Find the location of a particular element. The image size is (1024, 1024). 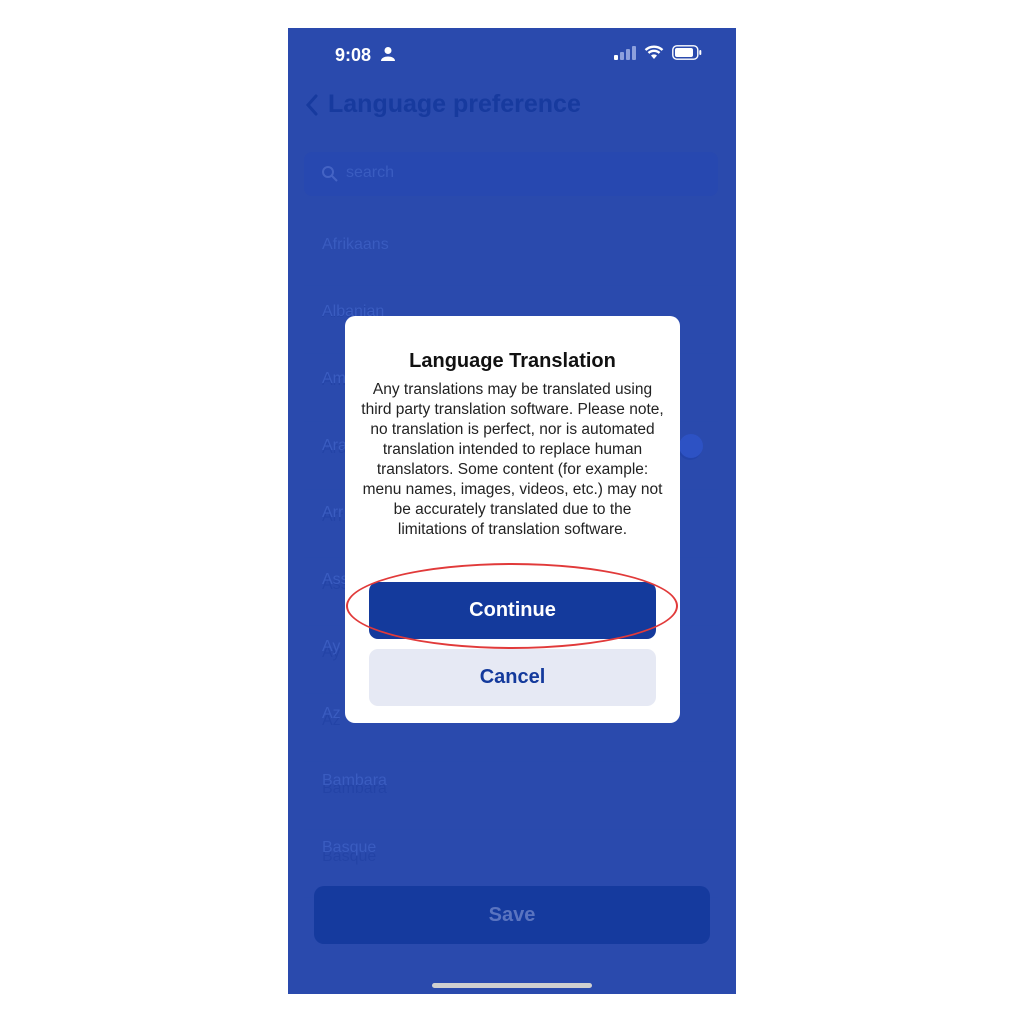

search-ghost-icon is located at coordinates (330, 174).